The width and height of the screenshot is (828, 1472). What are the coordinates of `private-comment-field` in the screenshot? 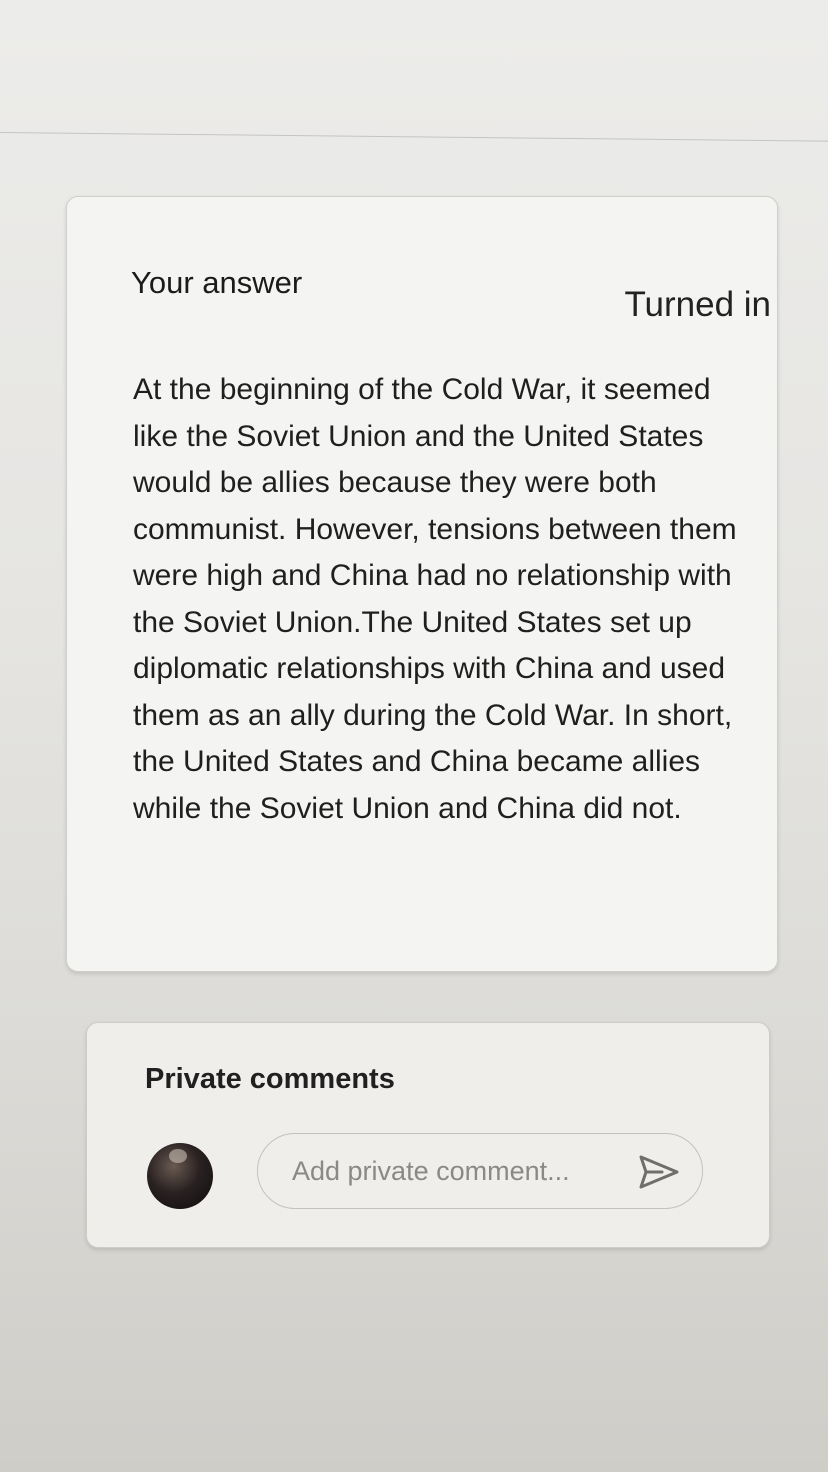 It's located at (480, 1171).